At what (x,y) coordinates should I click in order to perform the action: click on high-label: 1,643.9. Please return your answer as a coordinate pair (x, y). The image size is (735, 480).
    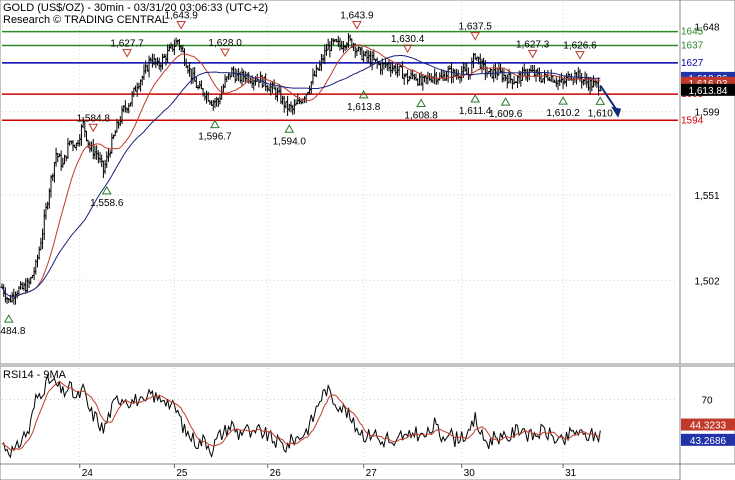
    Looking at the image, I should click on (357, 15).